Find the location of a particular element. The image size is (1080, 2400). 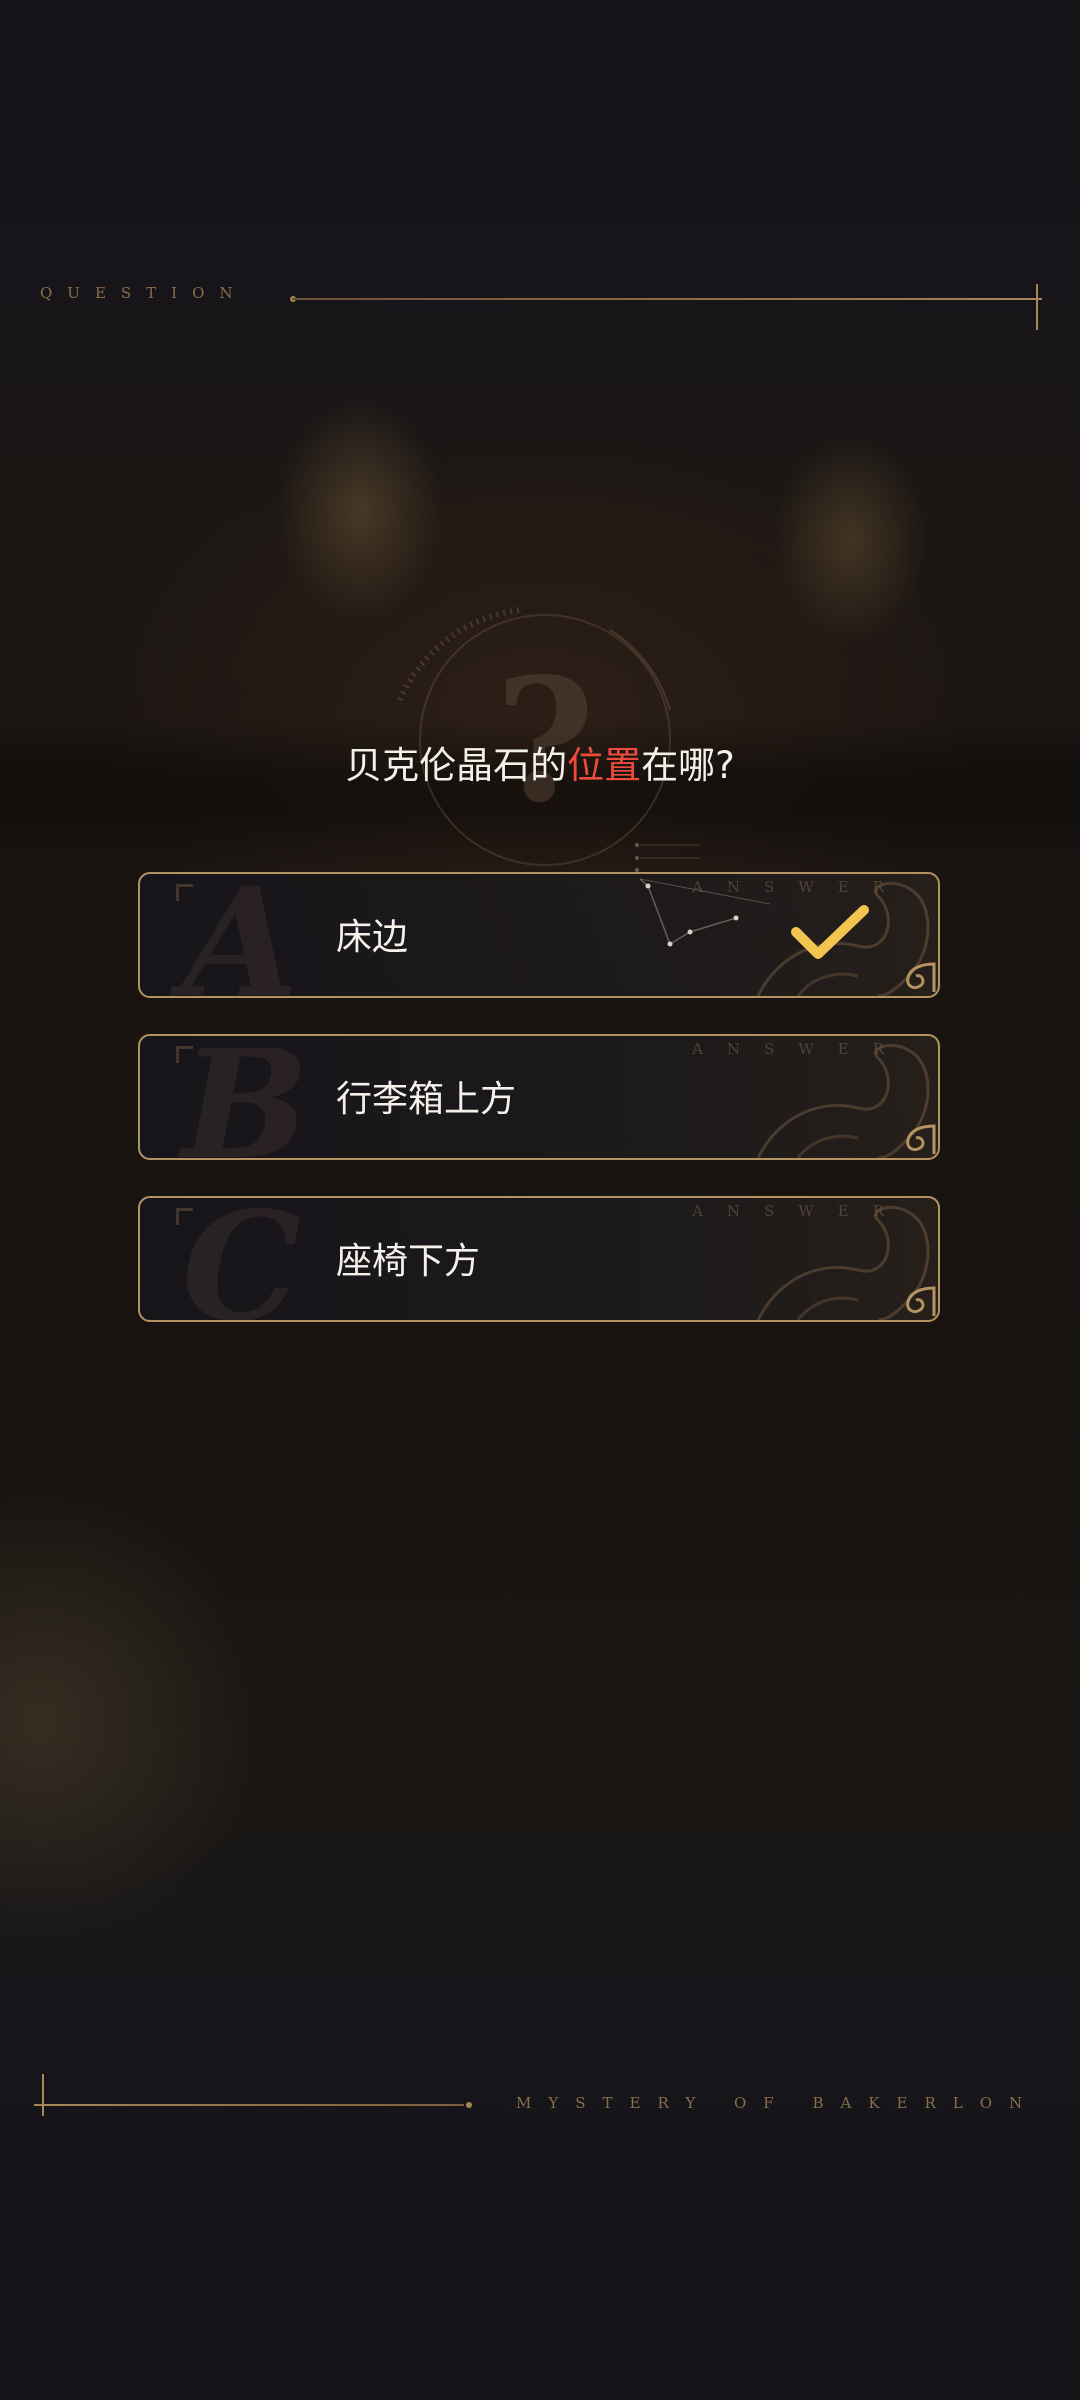

answer-option-c: C ANSWER 座椅下方 is located at coordinates (539, 1259).